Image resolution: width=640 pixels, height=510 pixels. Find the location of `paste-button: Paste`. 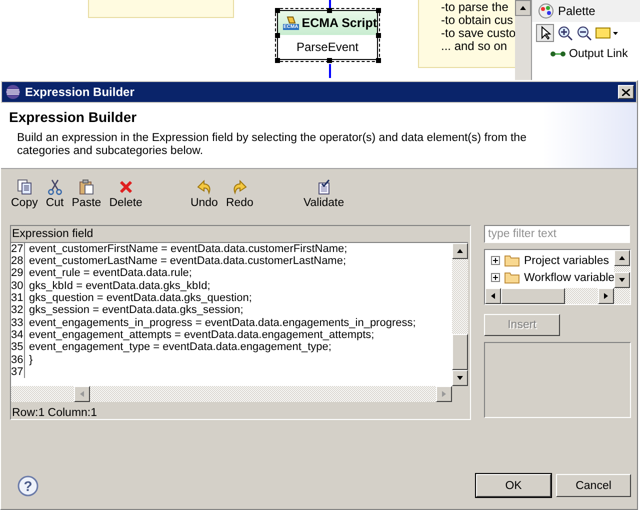

paste-button: Paste is located at coordinates (87, 196).